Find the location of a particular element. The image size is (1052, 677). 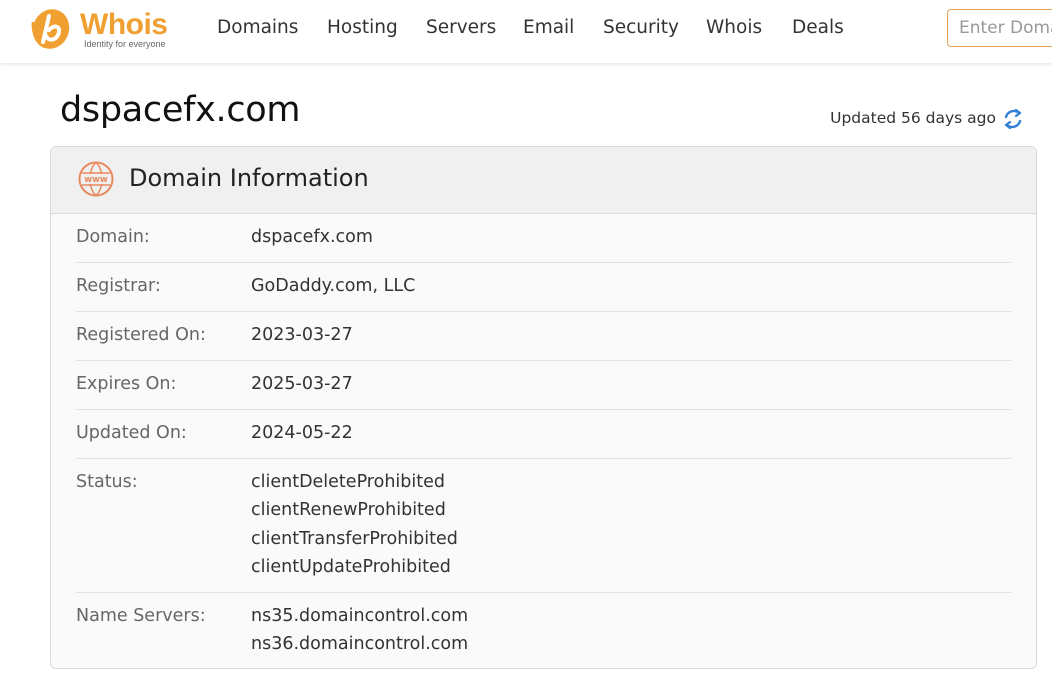

row-value: dspacefx.com is located at coordinates (312, 237).